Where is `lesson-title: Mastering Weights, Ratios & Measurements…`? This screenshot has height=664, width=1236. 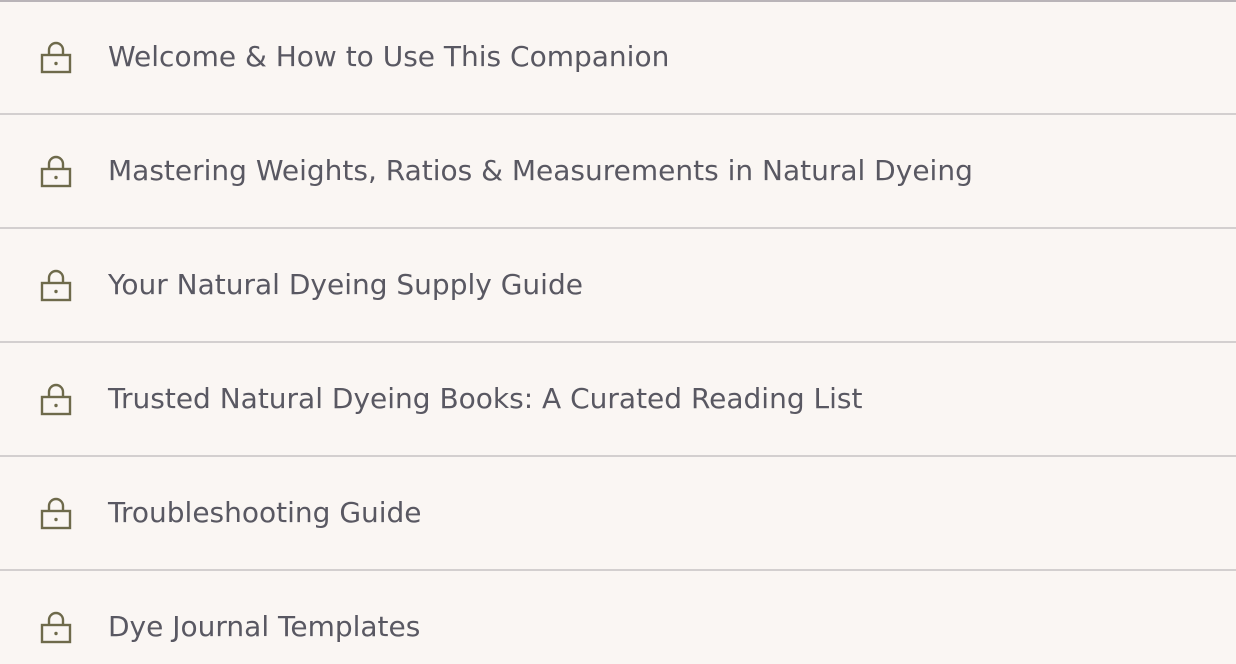
lesson-title: Mastering Weights, Ratios & Measurements… is located at coordinates (540, 170).